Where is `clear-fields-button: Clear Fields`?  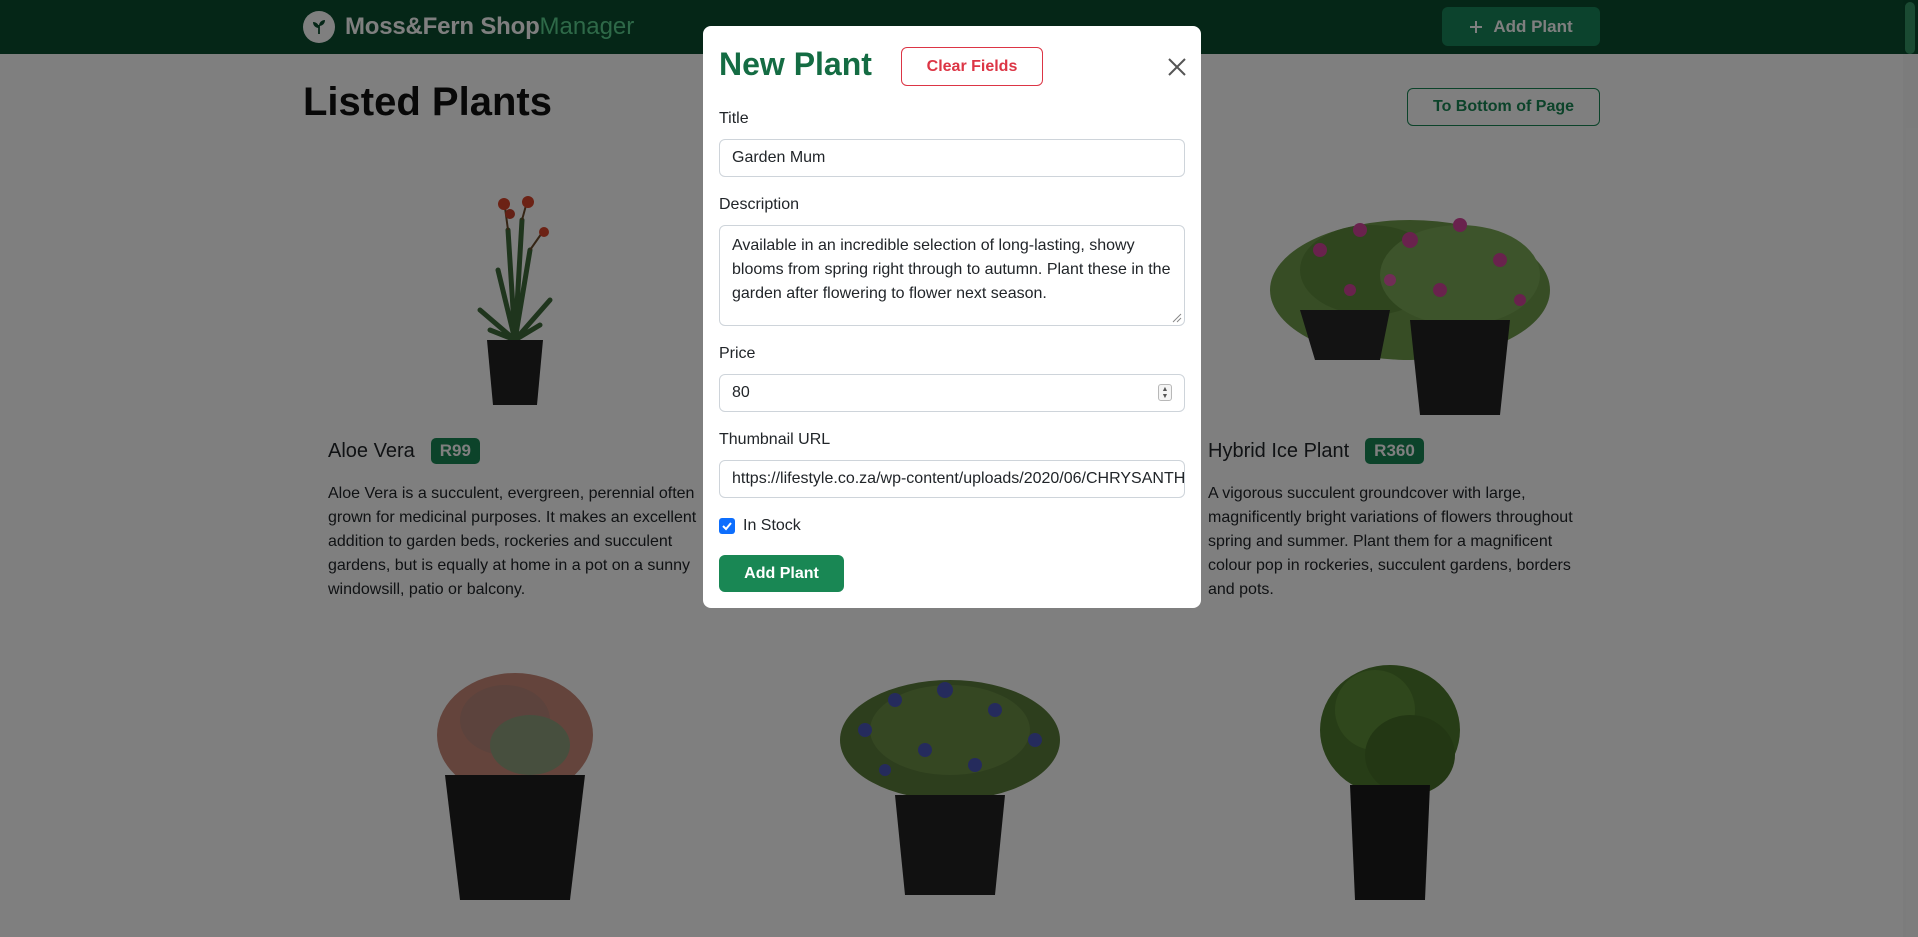
clear-fields-button: Clear Fields is located at coordinates (972, 66).